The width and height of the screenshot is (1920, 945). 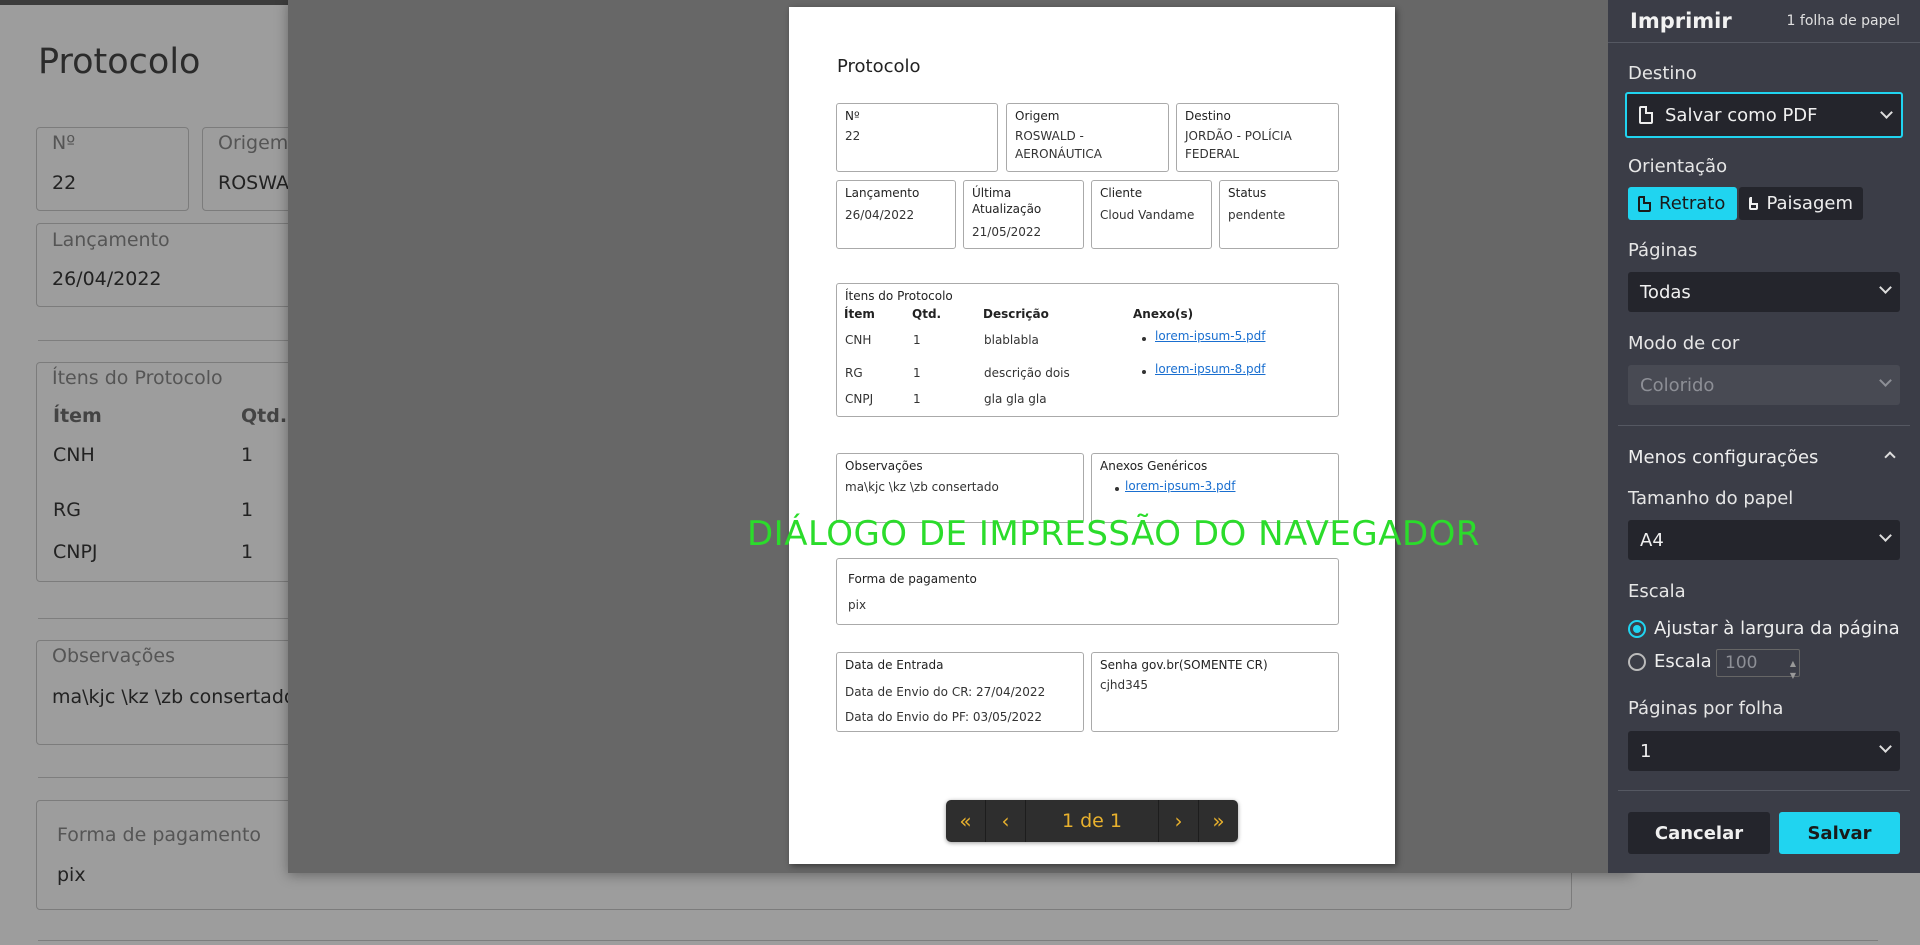 I want to click on col-anexo-header: Anexo(s), so click(x=1163, y=314).